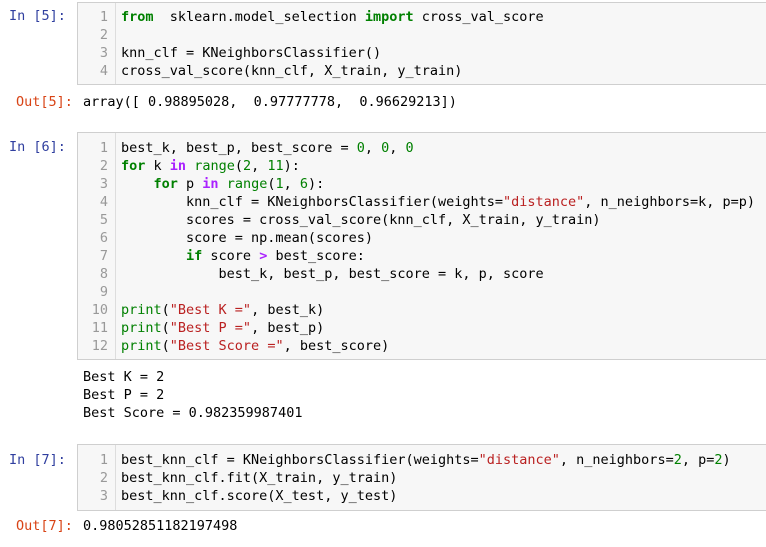 This screenshot has height=547, width=766. What do you see at coordinates (275, 166) in the screenshot?
I see `code-token: 11` at bounding box center [275, 166].